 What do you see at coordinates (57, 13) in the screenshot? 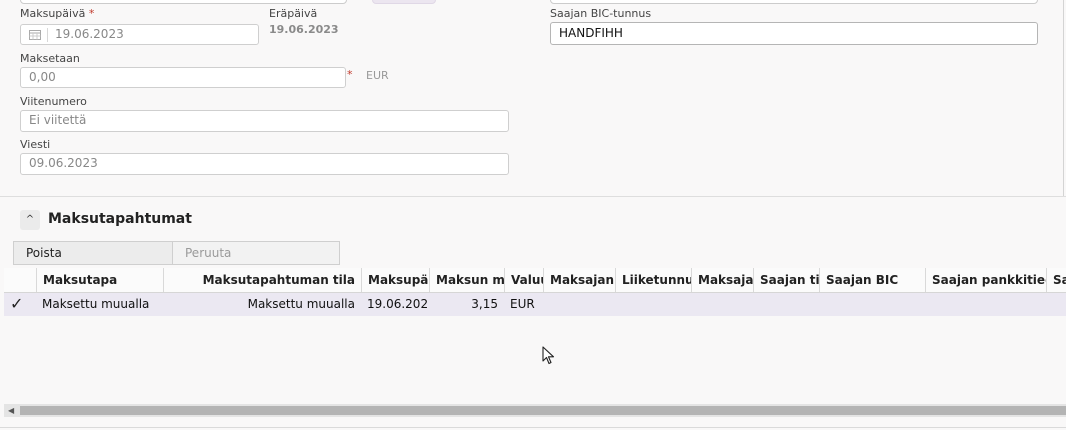
I see `payment-date-label: Maksupäivä *` at bounding box center [57, 13].